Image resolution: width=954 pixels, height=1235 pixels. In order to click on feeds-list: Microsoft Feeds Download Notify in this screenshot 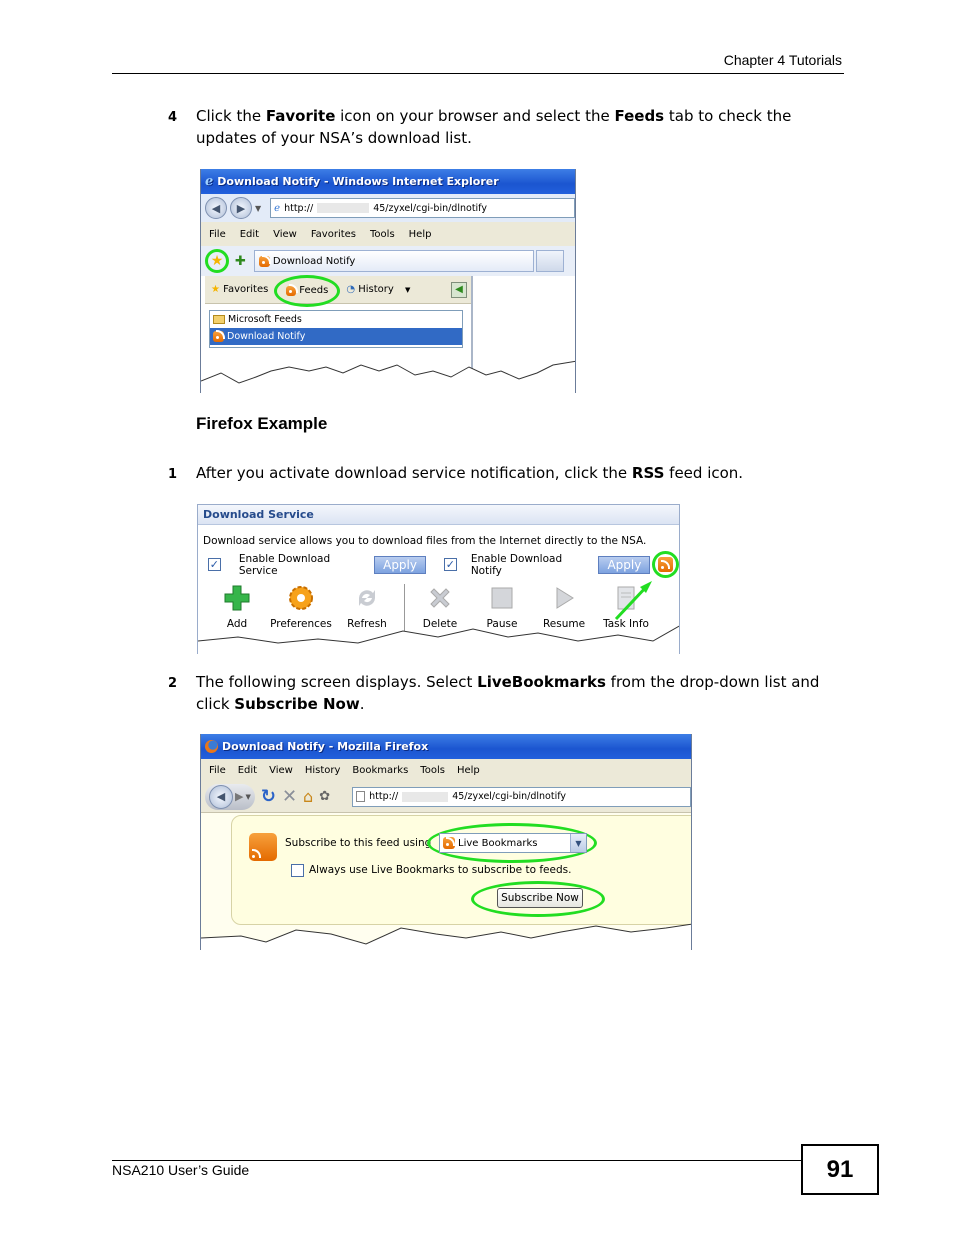, I will do `click(336, 329)`.